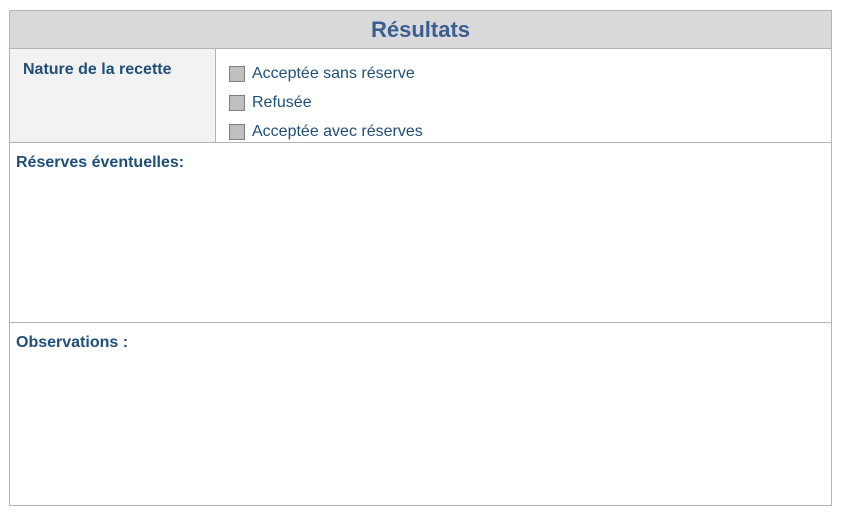  What do you see at coordinates (530, 102) in the screenshot?
I see `option-refused: Refusée` at bounding box center [530, 102].